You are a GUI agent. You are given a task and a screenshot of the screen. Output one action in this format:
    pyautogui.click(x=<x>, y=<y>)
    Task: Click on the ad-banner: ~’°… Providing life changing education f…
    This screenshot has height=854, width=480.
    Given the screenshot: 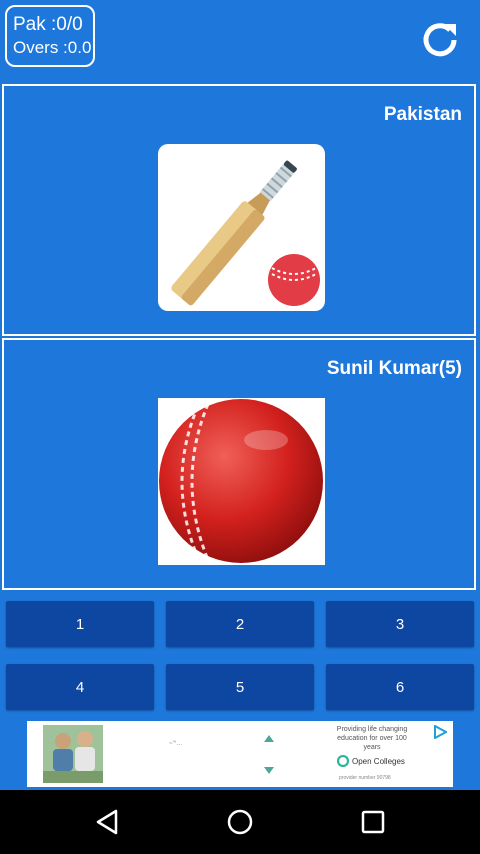 What is the action you would take?
    pyautogui.click(x=240, y=754)
    